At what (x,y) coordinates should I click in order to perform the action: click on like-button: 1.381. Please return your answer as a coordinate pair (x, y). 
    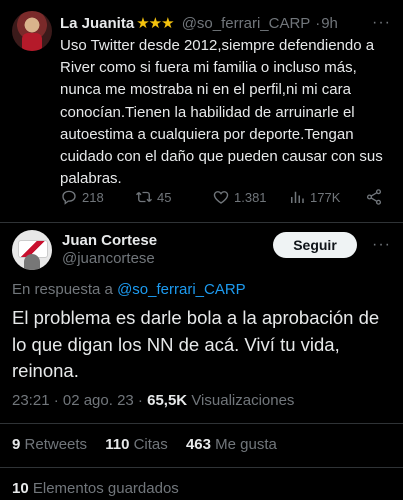
    Looking at the image, I should click on (239, 197).